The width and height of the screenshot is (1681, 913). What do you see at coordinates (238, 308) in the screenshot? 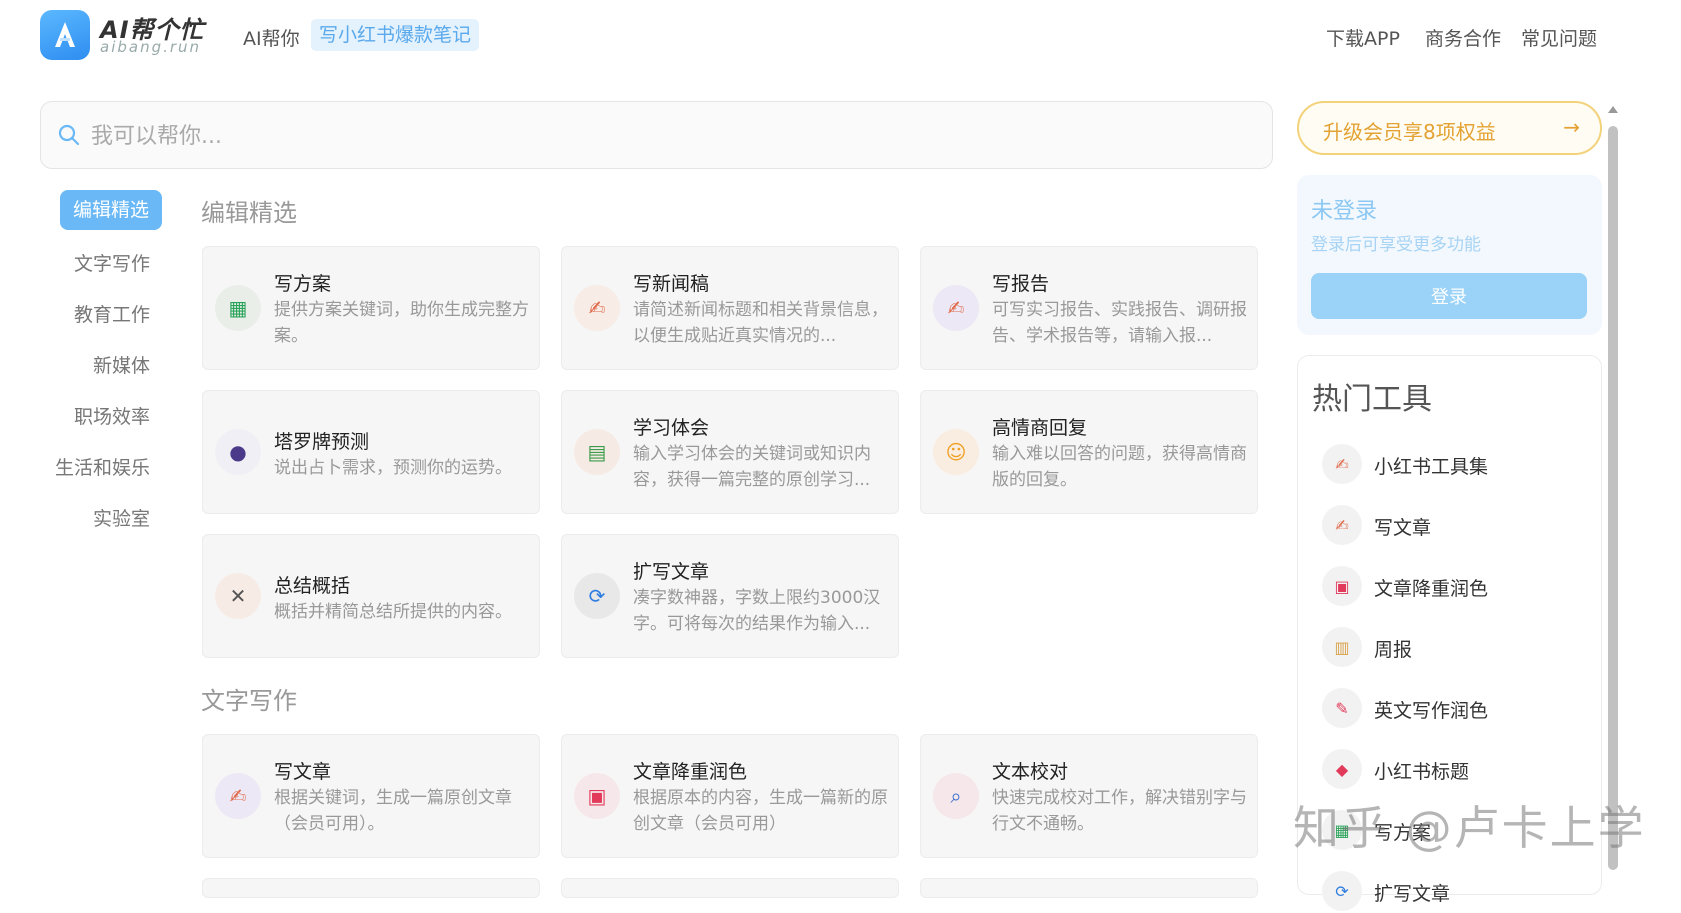
I see `spreadsheet-icon: ▦` at bounding box center [238, 308].